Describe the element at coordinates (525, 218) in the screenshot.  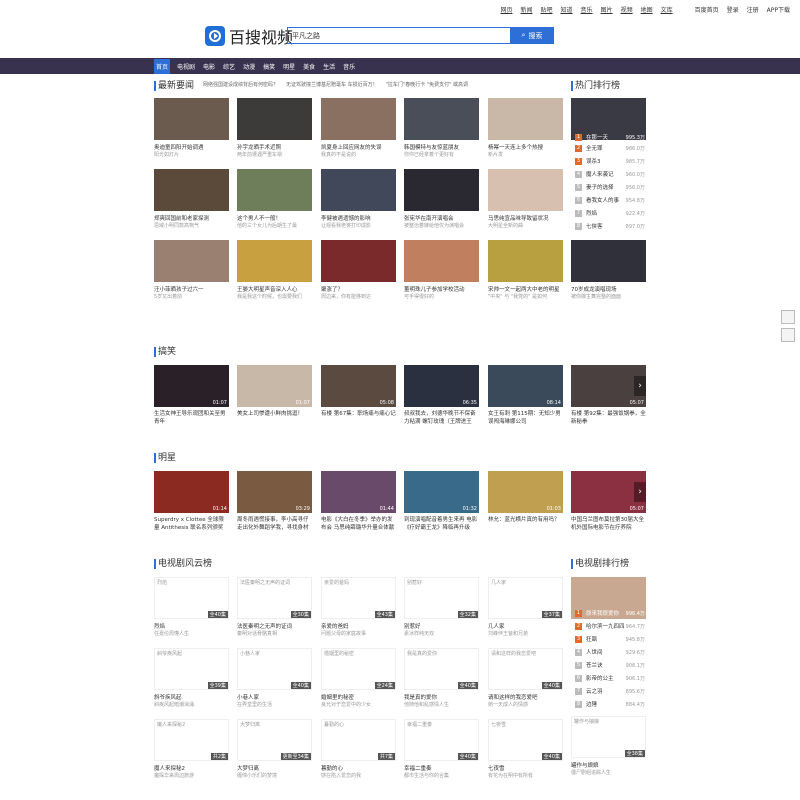
I see `news-title: 马思纯宣品味导致留状况` at that location.